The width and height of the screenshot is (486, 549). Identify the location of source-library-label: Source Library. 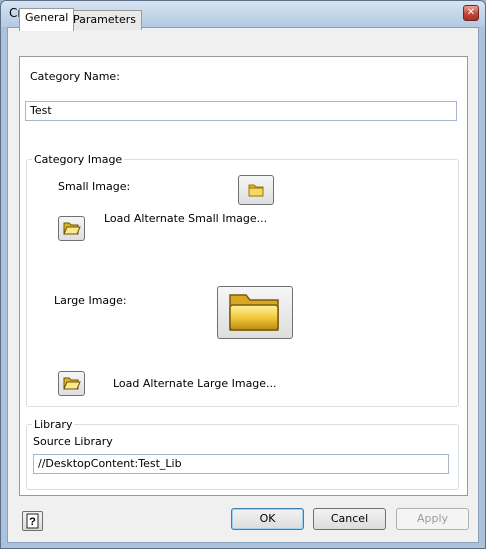
(73, 441).